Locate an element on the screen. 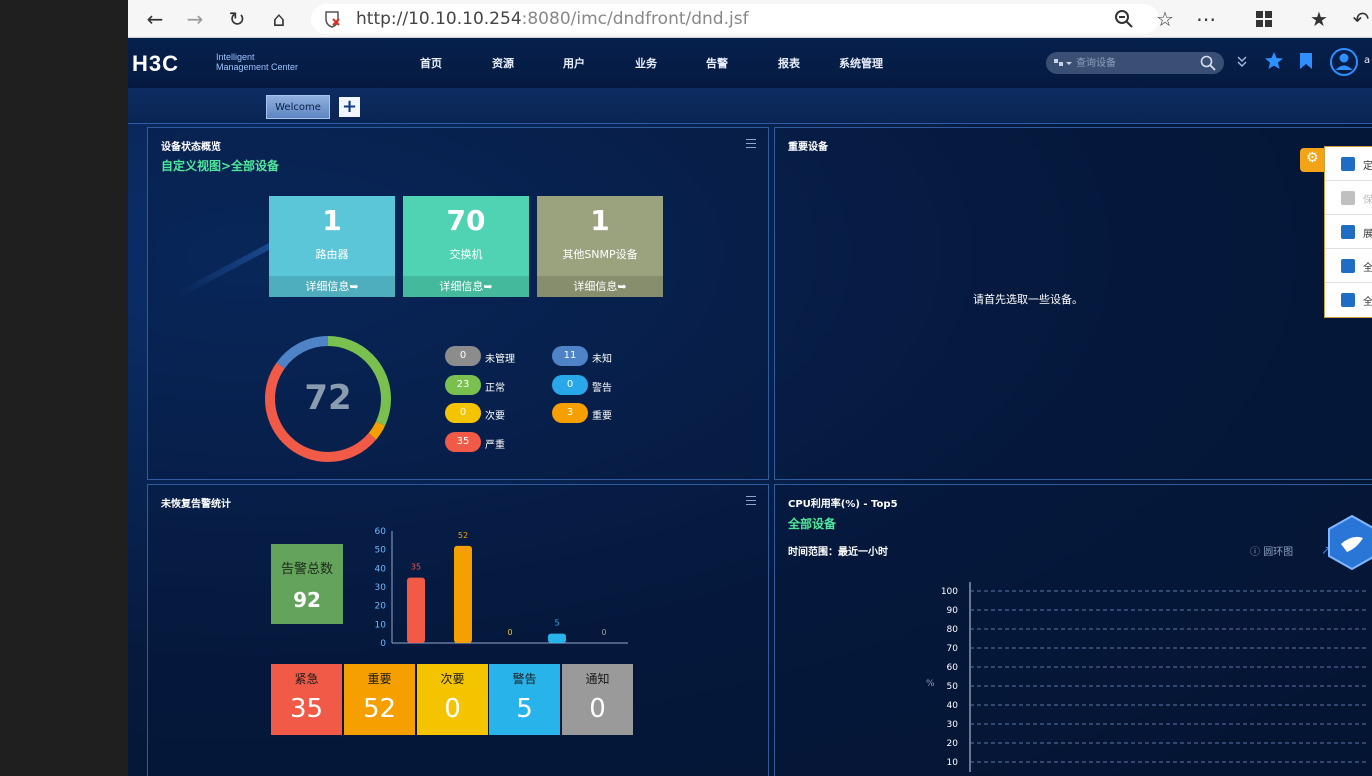 The height and width of the screenshot is (776, 1372). bar-value-label: 52 is located at coordinates (463, 535).